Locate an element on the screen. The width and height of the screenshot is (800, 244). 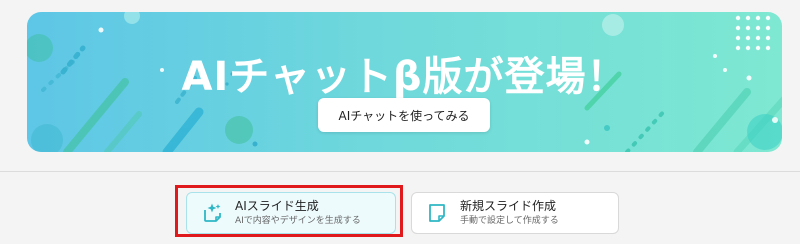
sparkle-document-icon is located at coordinates (212, 212).